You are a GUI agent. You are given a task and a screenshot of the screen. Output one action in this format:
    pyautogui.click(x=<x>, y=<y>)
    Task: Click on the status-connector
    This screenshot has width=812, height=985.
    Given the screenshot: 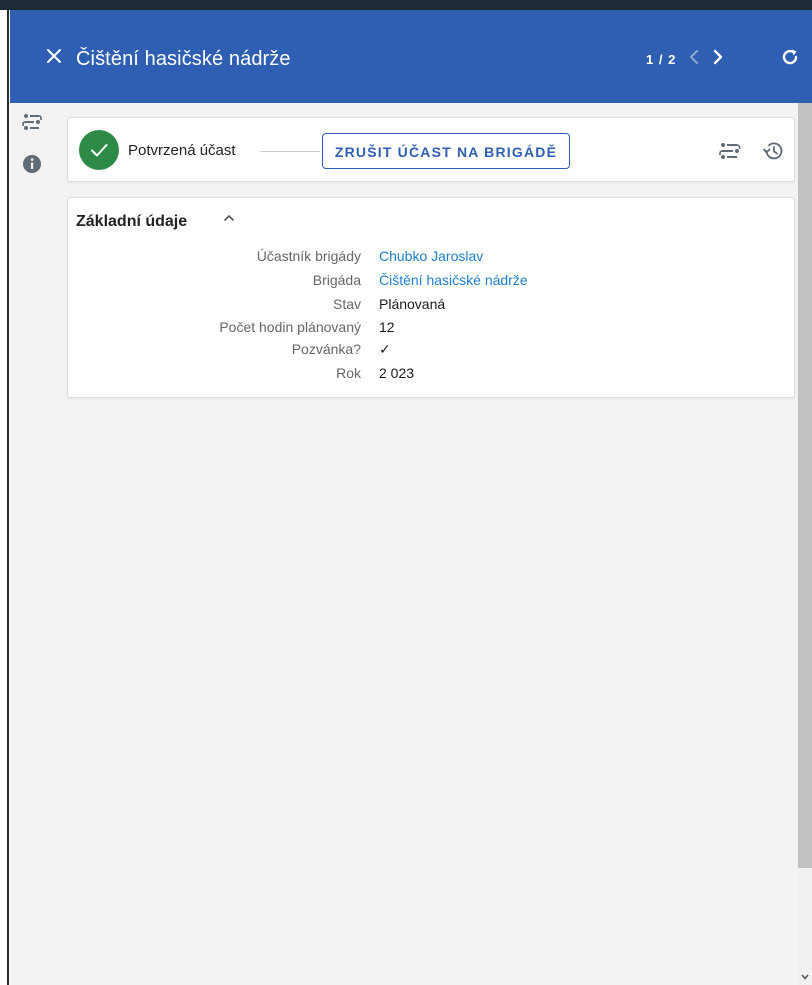 What is the action you would take?
    pyautogui.click(x=290, y=151)
    